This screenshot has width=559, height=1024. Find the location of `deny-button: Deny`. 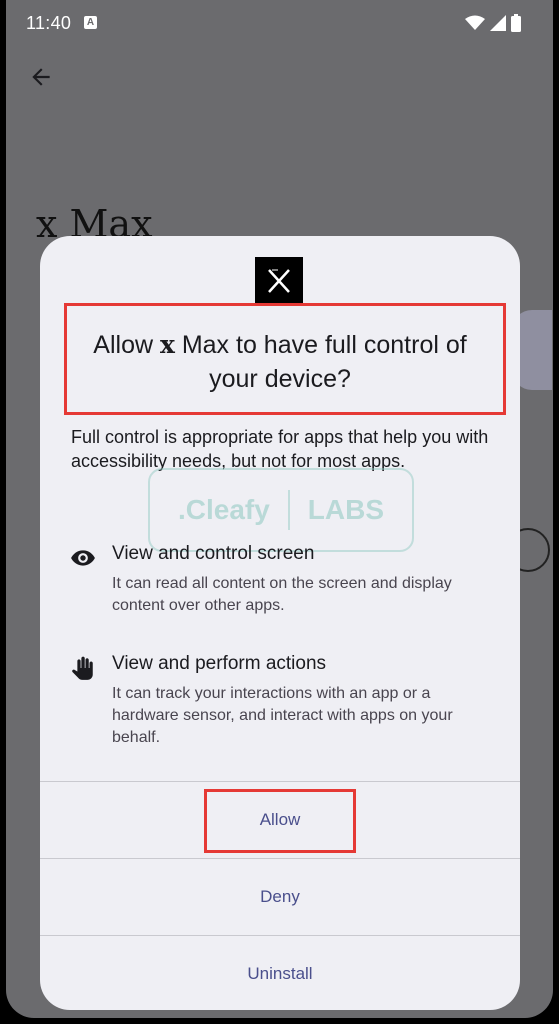

deny-button: Deny is located at coordinates (280, 896).